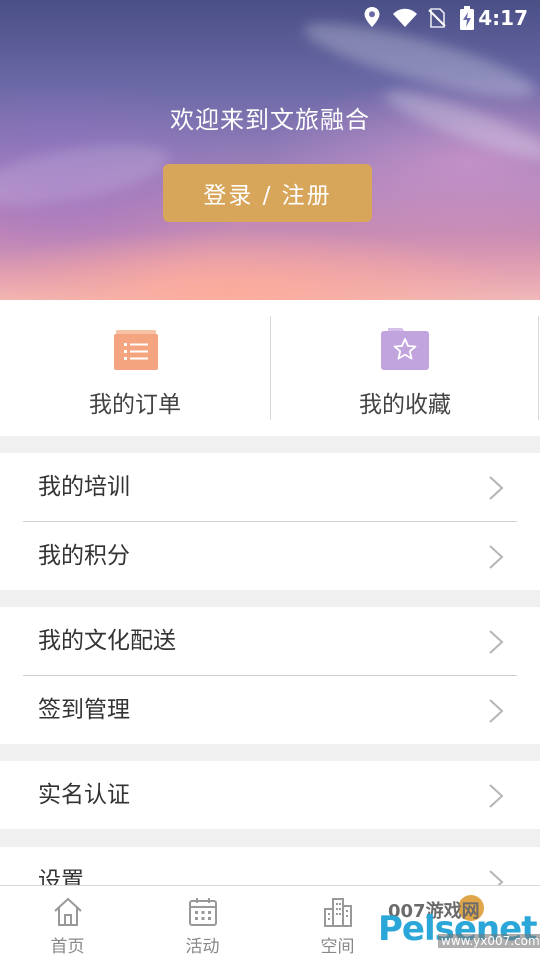  What do you see at coordinates (270, 487) in the screenshot?
I see `menu-item-training: 我的培训` at bounding box center [270, 487].